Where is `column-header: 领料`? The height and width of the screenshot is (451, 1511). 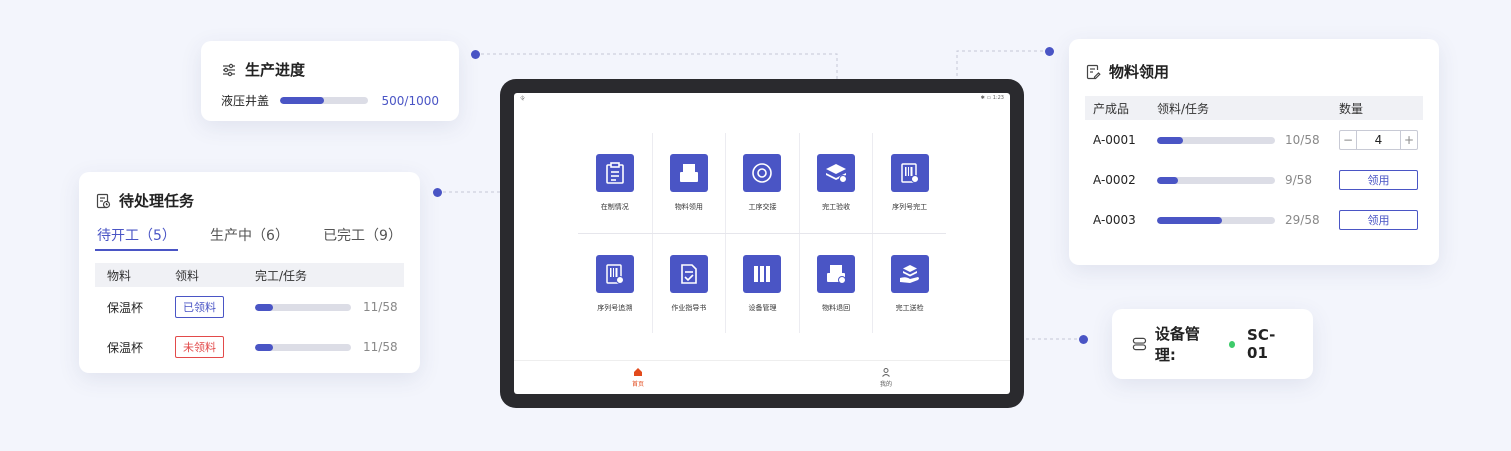 column-header: 领料 is located at coordinates (187, 275).